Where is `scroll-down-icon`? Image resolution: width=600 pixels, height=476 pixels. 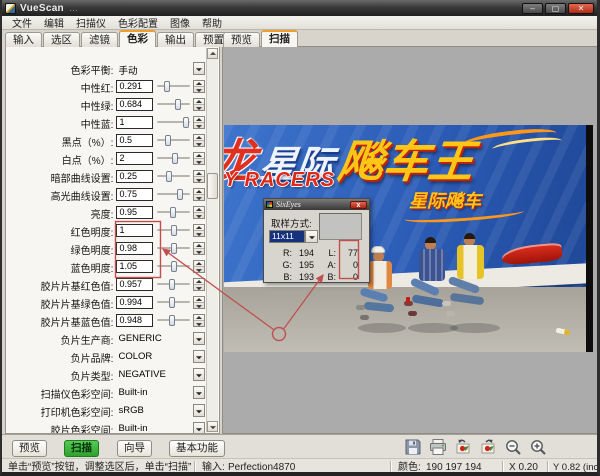
scroll-down-icon is located at coordinates (212, 426).